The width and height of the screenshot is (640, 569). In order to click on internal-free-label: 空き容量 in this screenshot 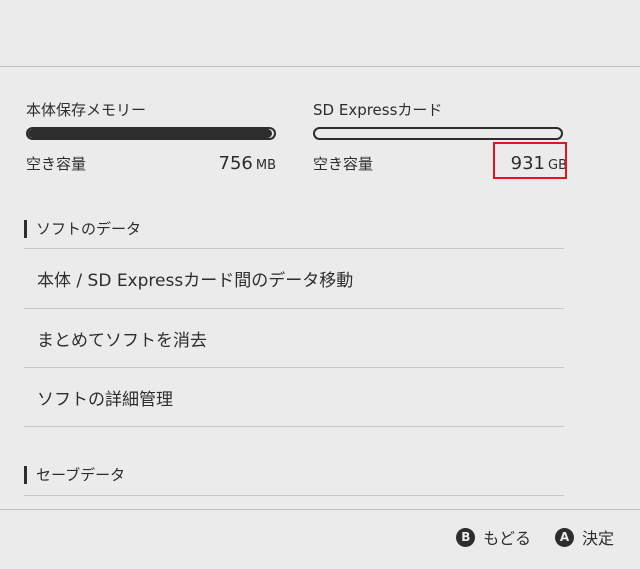, I will do `click(56, 164)`.